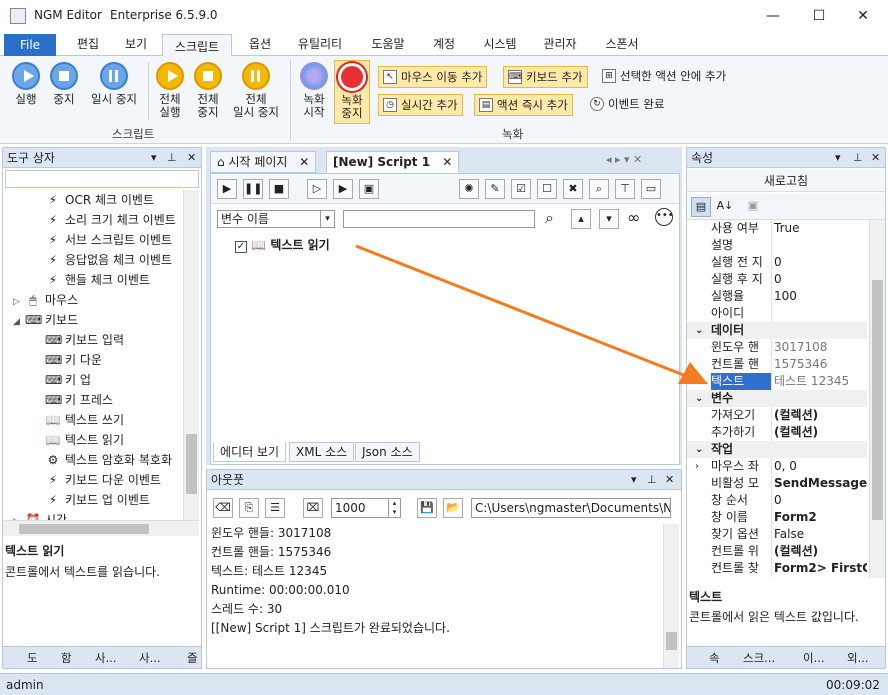 This screenshot has width=888, height=695. Describe the element at coordinates (85, 420) in the screenshot. I see `toolbox-item: 📖 텍스트 쓰기` at that location.